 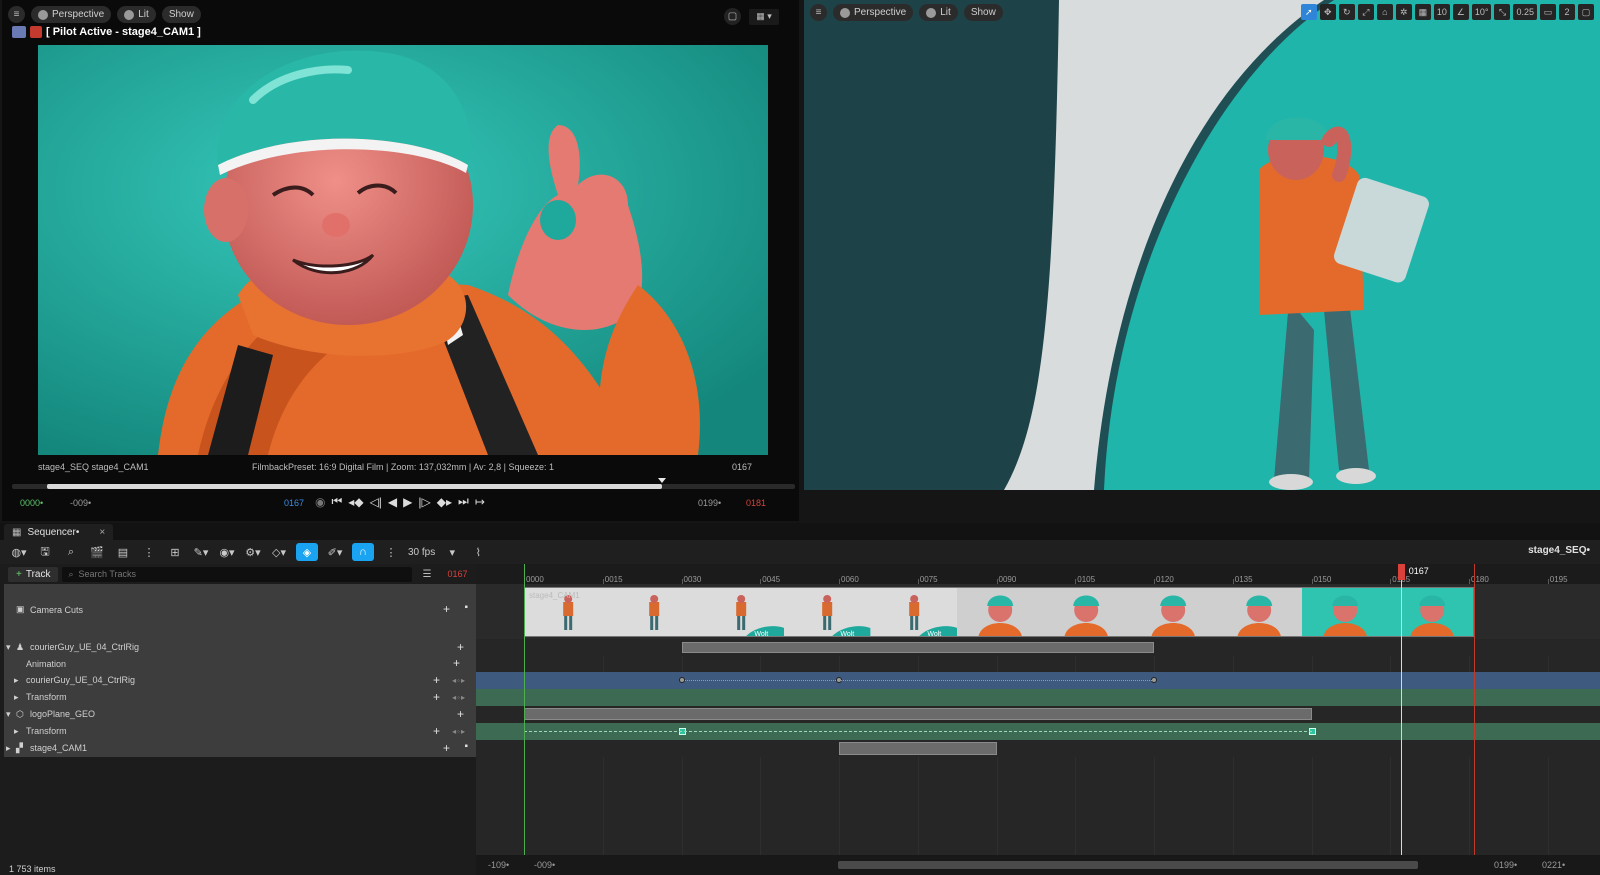 I want to click on timecode-end: 0199•, so click(x=709, y=503).